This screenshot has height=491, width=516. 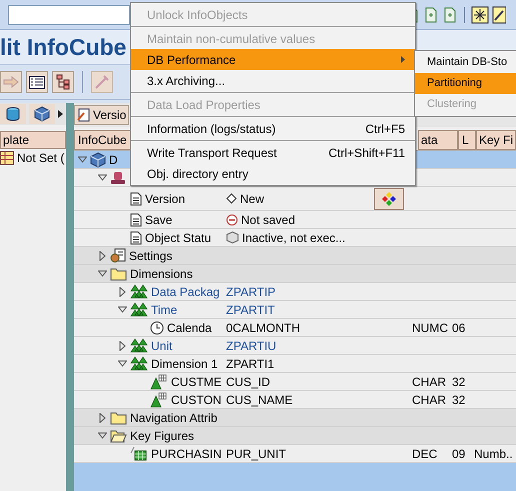 I want to click on tree-row: Navigation Attrib, so click(x=295, y=418).